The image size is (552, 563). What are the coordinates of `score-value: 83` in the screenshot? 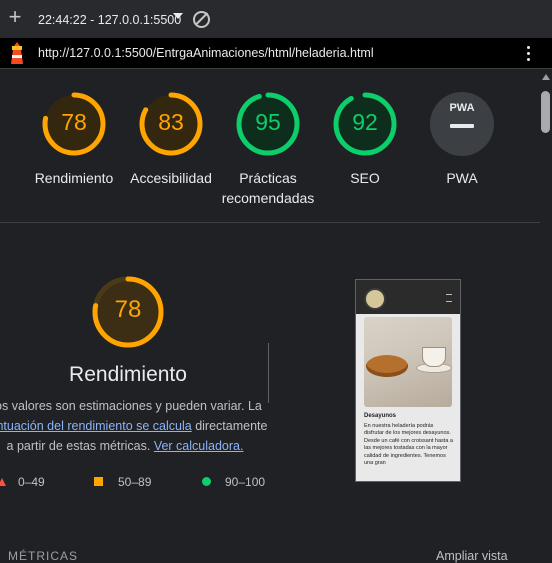 It's located at (171, 122).